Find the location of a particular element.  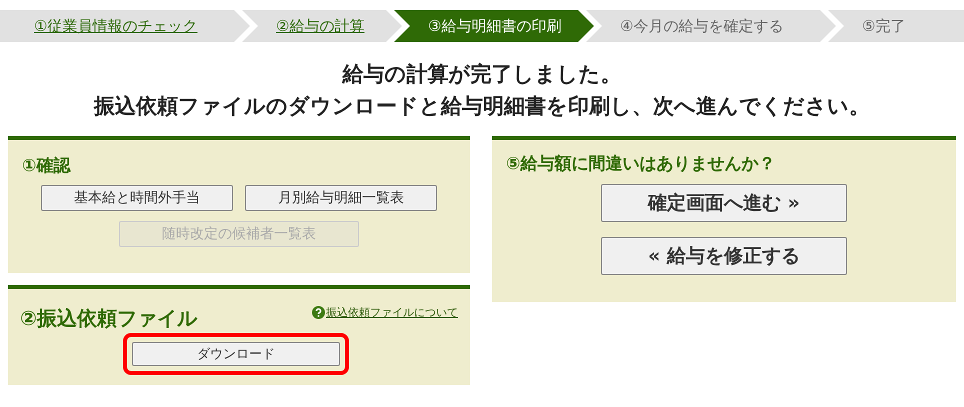

download-button: ダウンロード is located at coordinates (236, 354).